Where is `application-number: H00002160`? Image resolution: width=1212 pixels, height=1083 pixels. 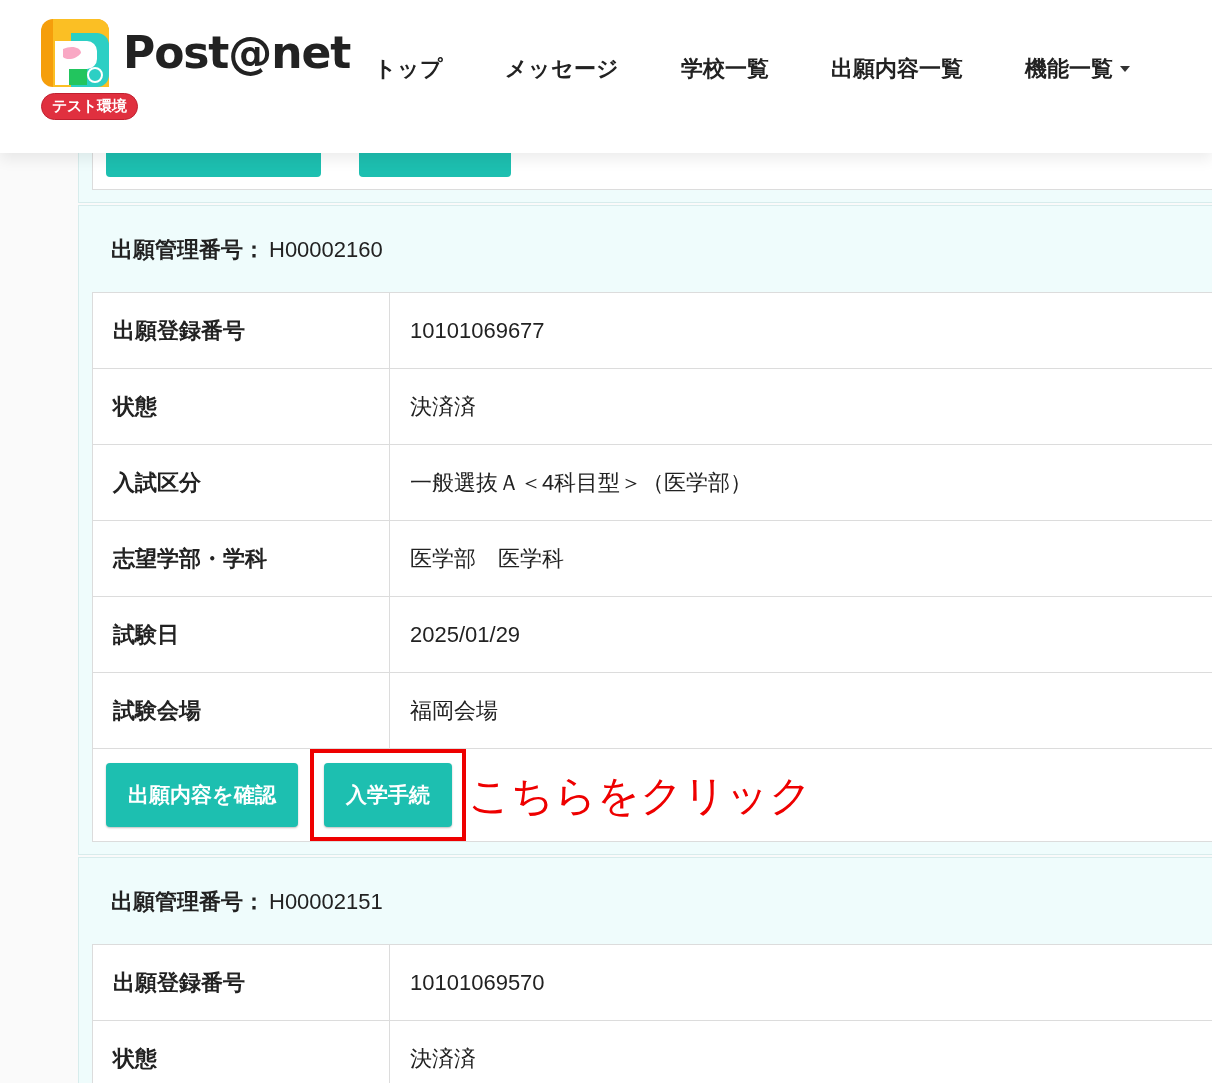 application-number: H00002160 is located at coordinates (326, 249).